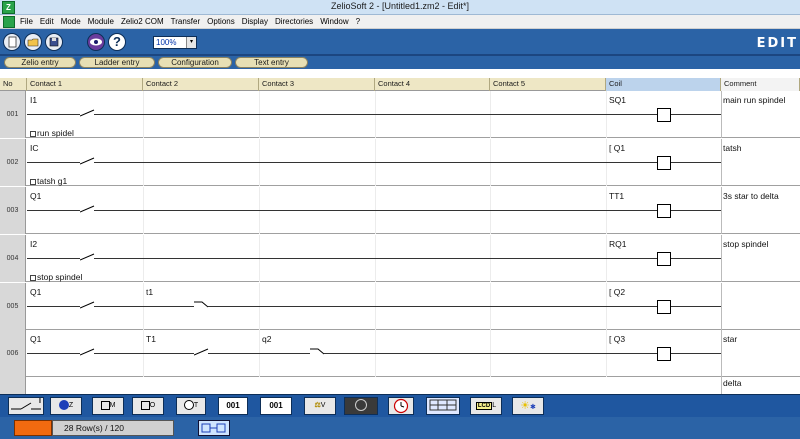  I want to click on toolbar: ? 100% ▾ EDIT, so click(400, 42).